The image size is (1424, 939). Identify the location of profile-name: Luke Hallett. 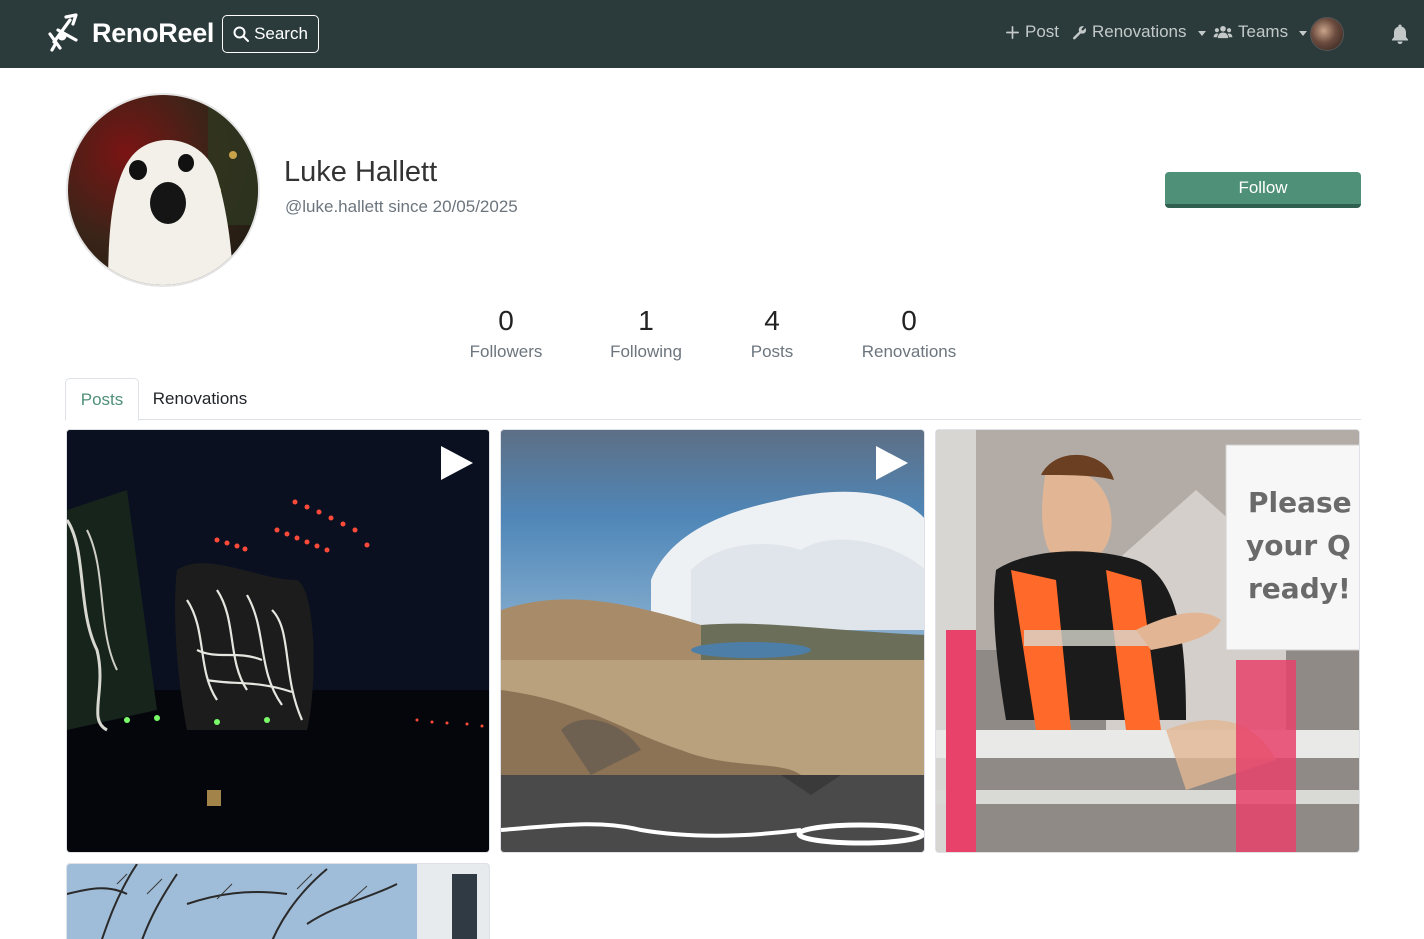
(361, 172).